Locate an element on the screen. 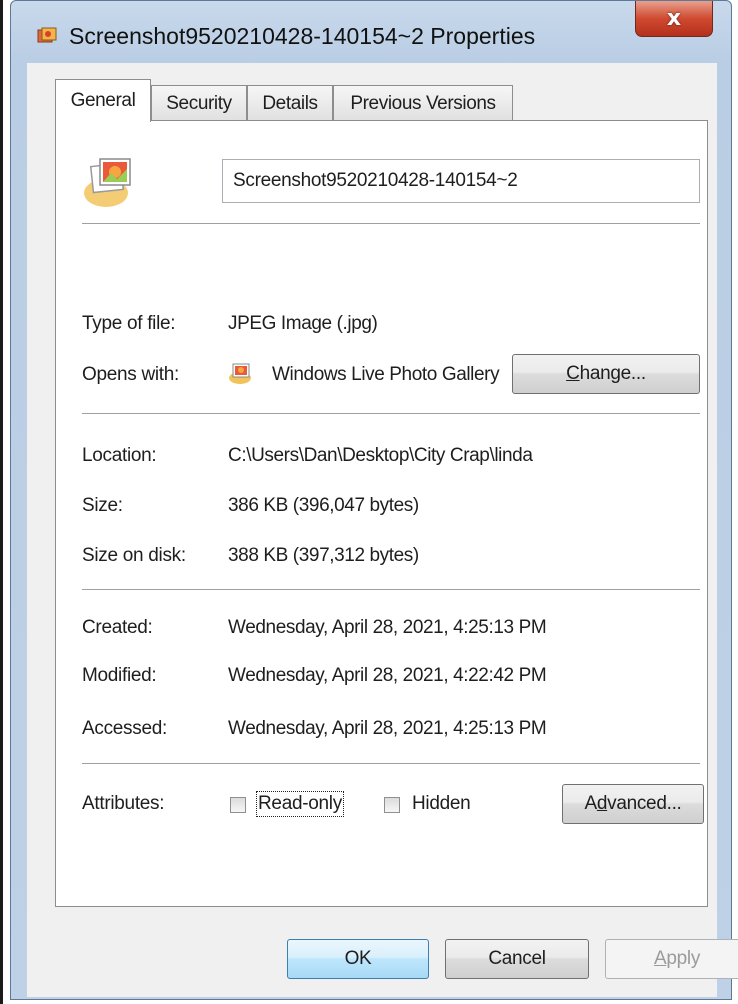  jpeg-file-large-icon is located at coordinates (107, 182).